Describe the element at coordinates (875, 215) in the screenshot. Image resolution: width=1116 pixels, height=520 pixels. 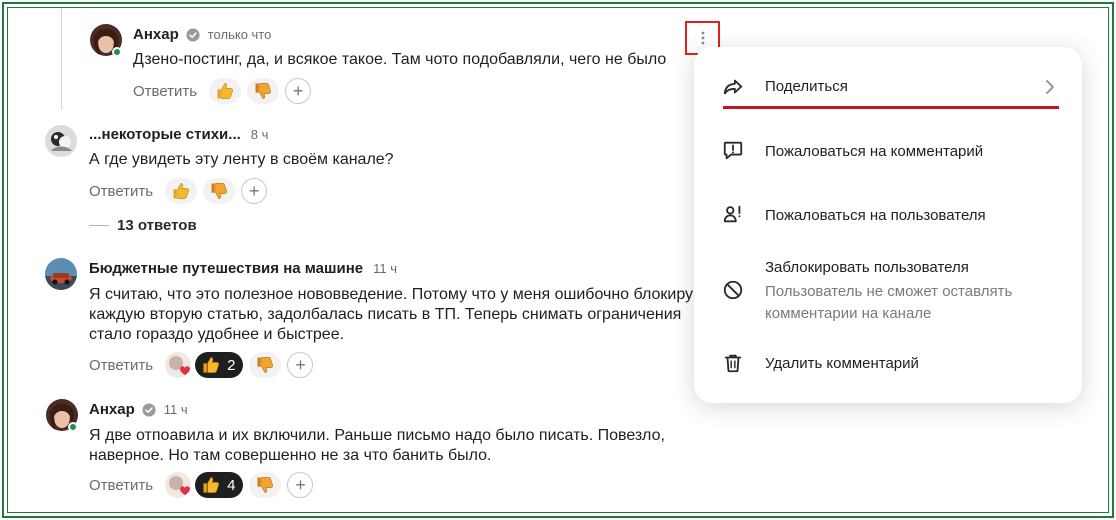
I see `menu-item-label: Пожаловаться на пользователя` at that location.